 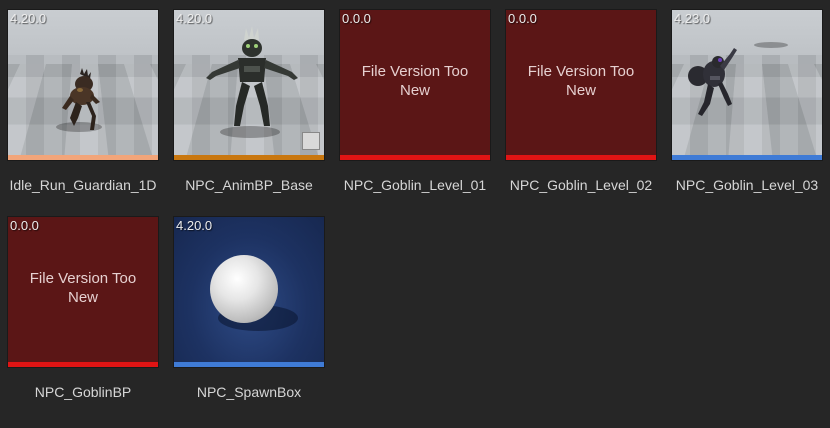 I want to click on asset-tile-npc-animbp-base: 4.20.0 NPC_AnimBP_Base, so click(x=249, y=101).